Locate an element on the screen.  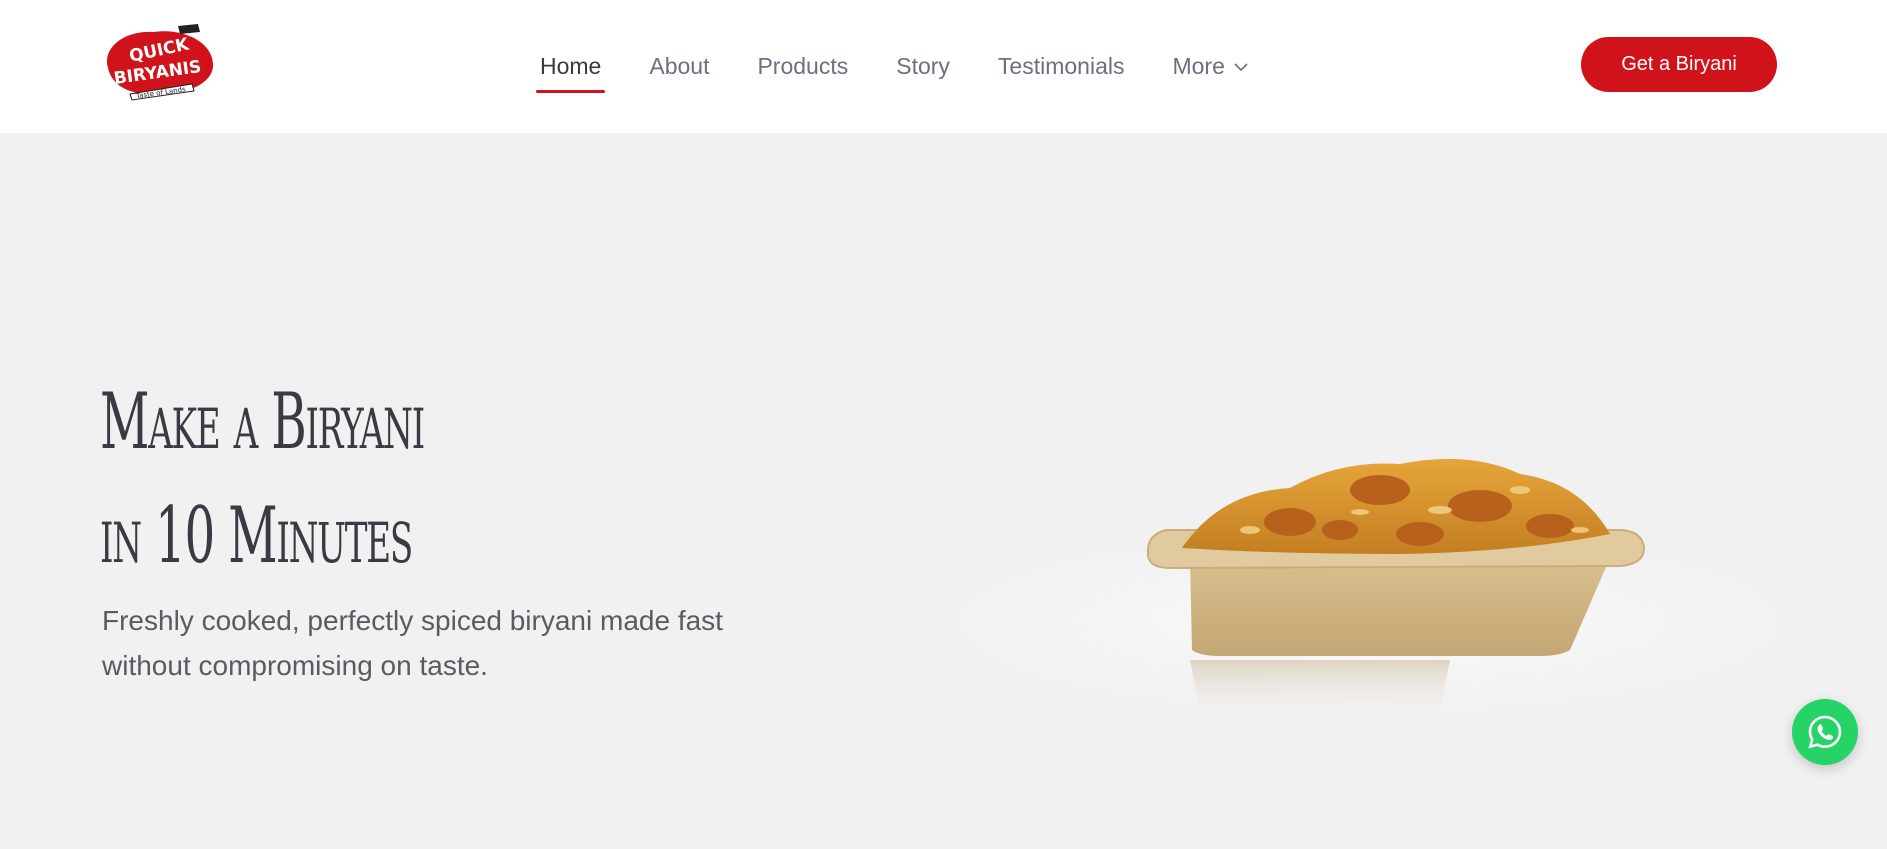
nav-more: More is located at coordinates (1210, 66).